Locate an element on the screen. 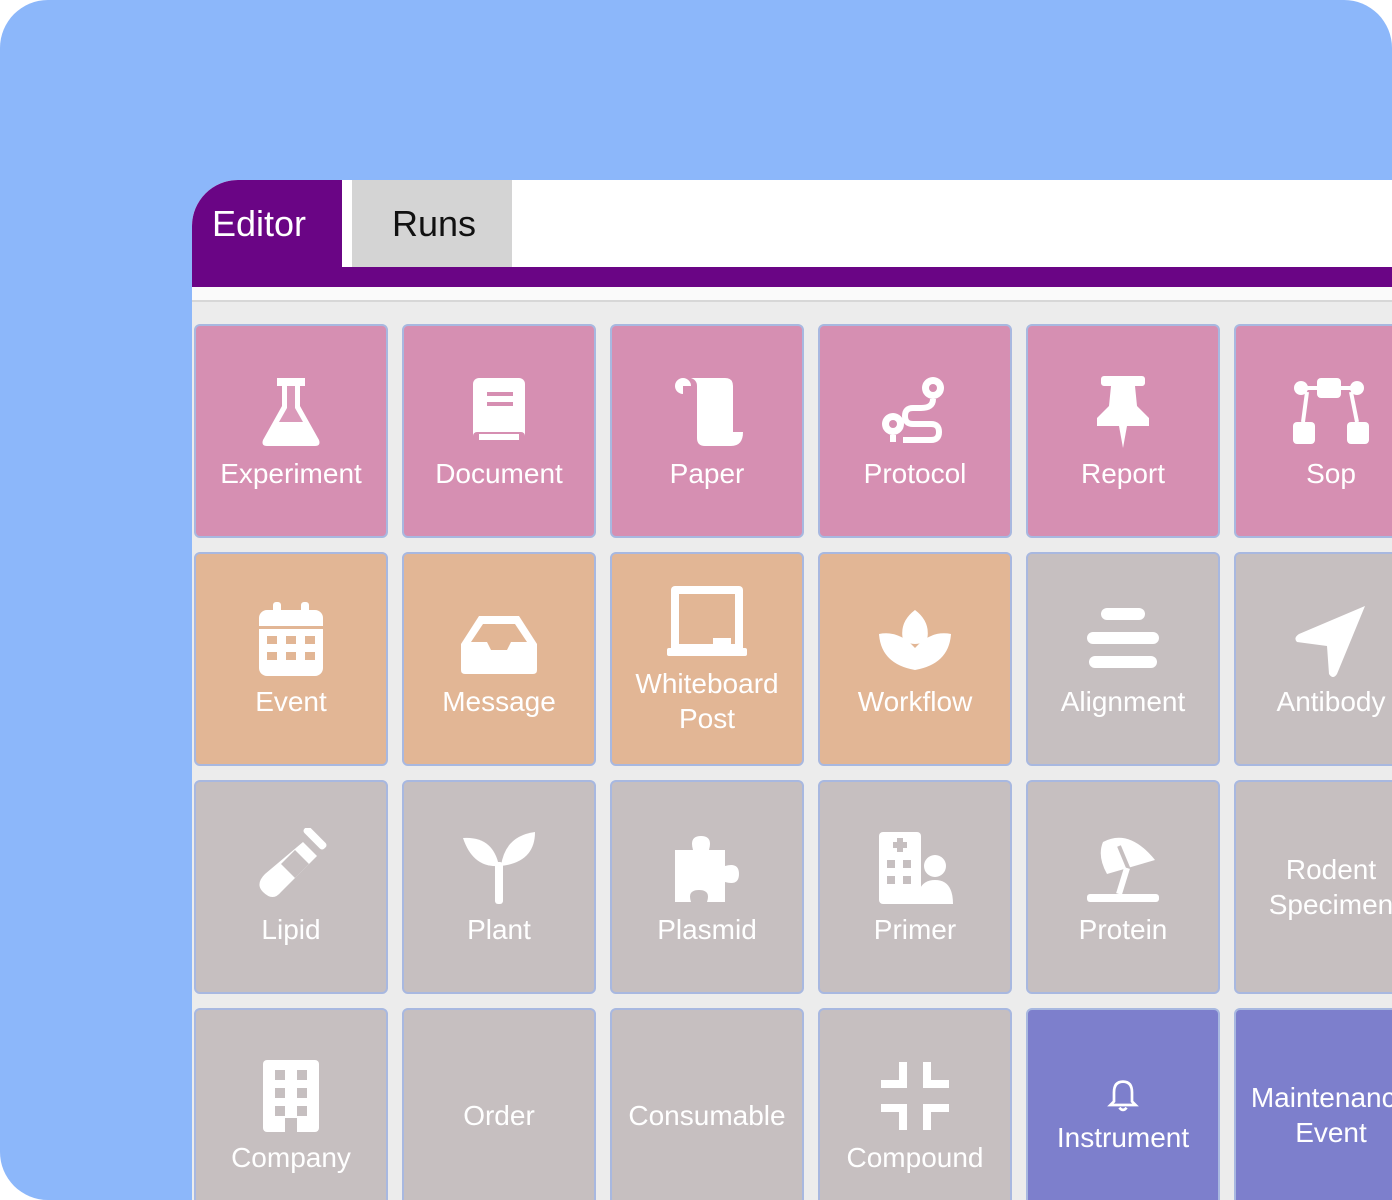 This screenshot has width=1392, height=1200. hospital-user-icon is located at coordinates (915, 868).